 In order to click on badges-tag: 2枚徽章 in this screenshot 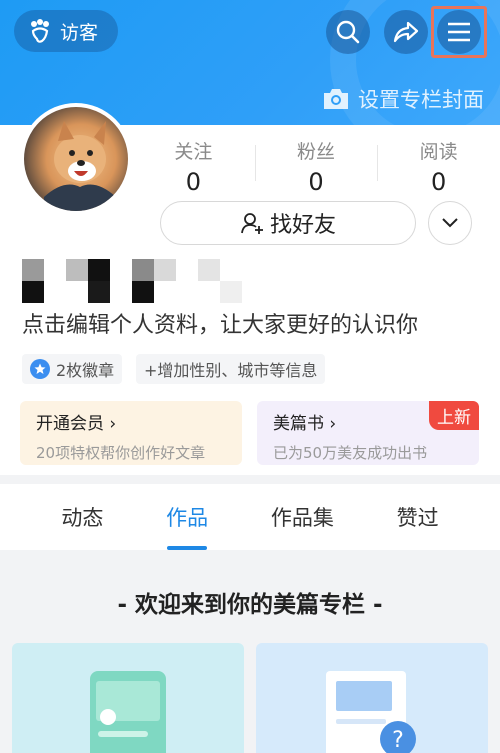, I will do `click(72, 369)`.